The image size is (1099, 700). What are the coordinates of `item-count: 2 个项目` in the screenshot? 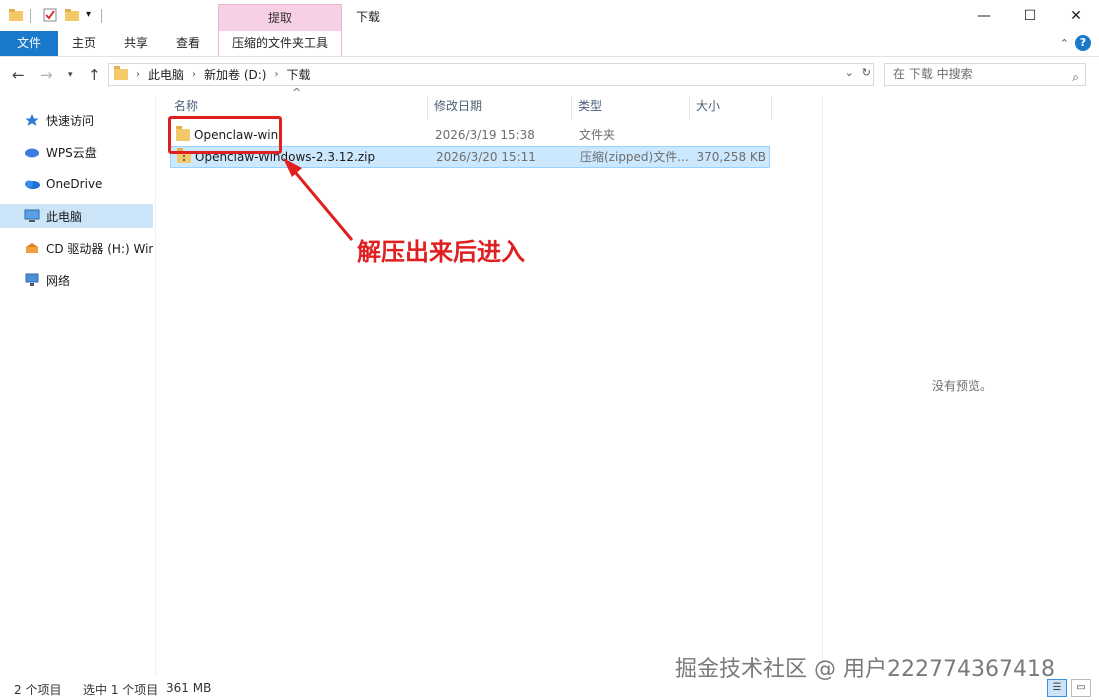 It's located at (38, 690).